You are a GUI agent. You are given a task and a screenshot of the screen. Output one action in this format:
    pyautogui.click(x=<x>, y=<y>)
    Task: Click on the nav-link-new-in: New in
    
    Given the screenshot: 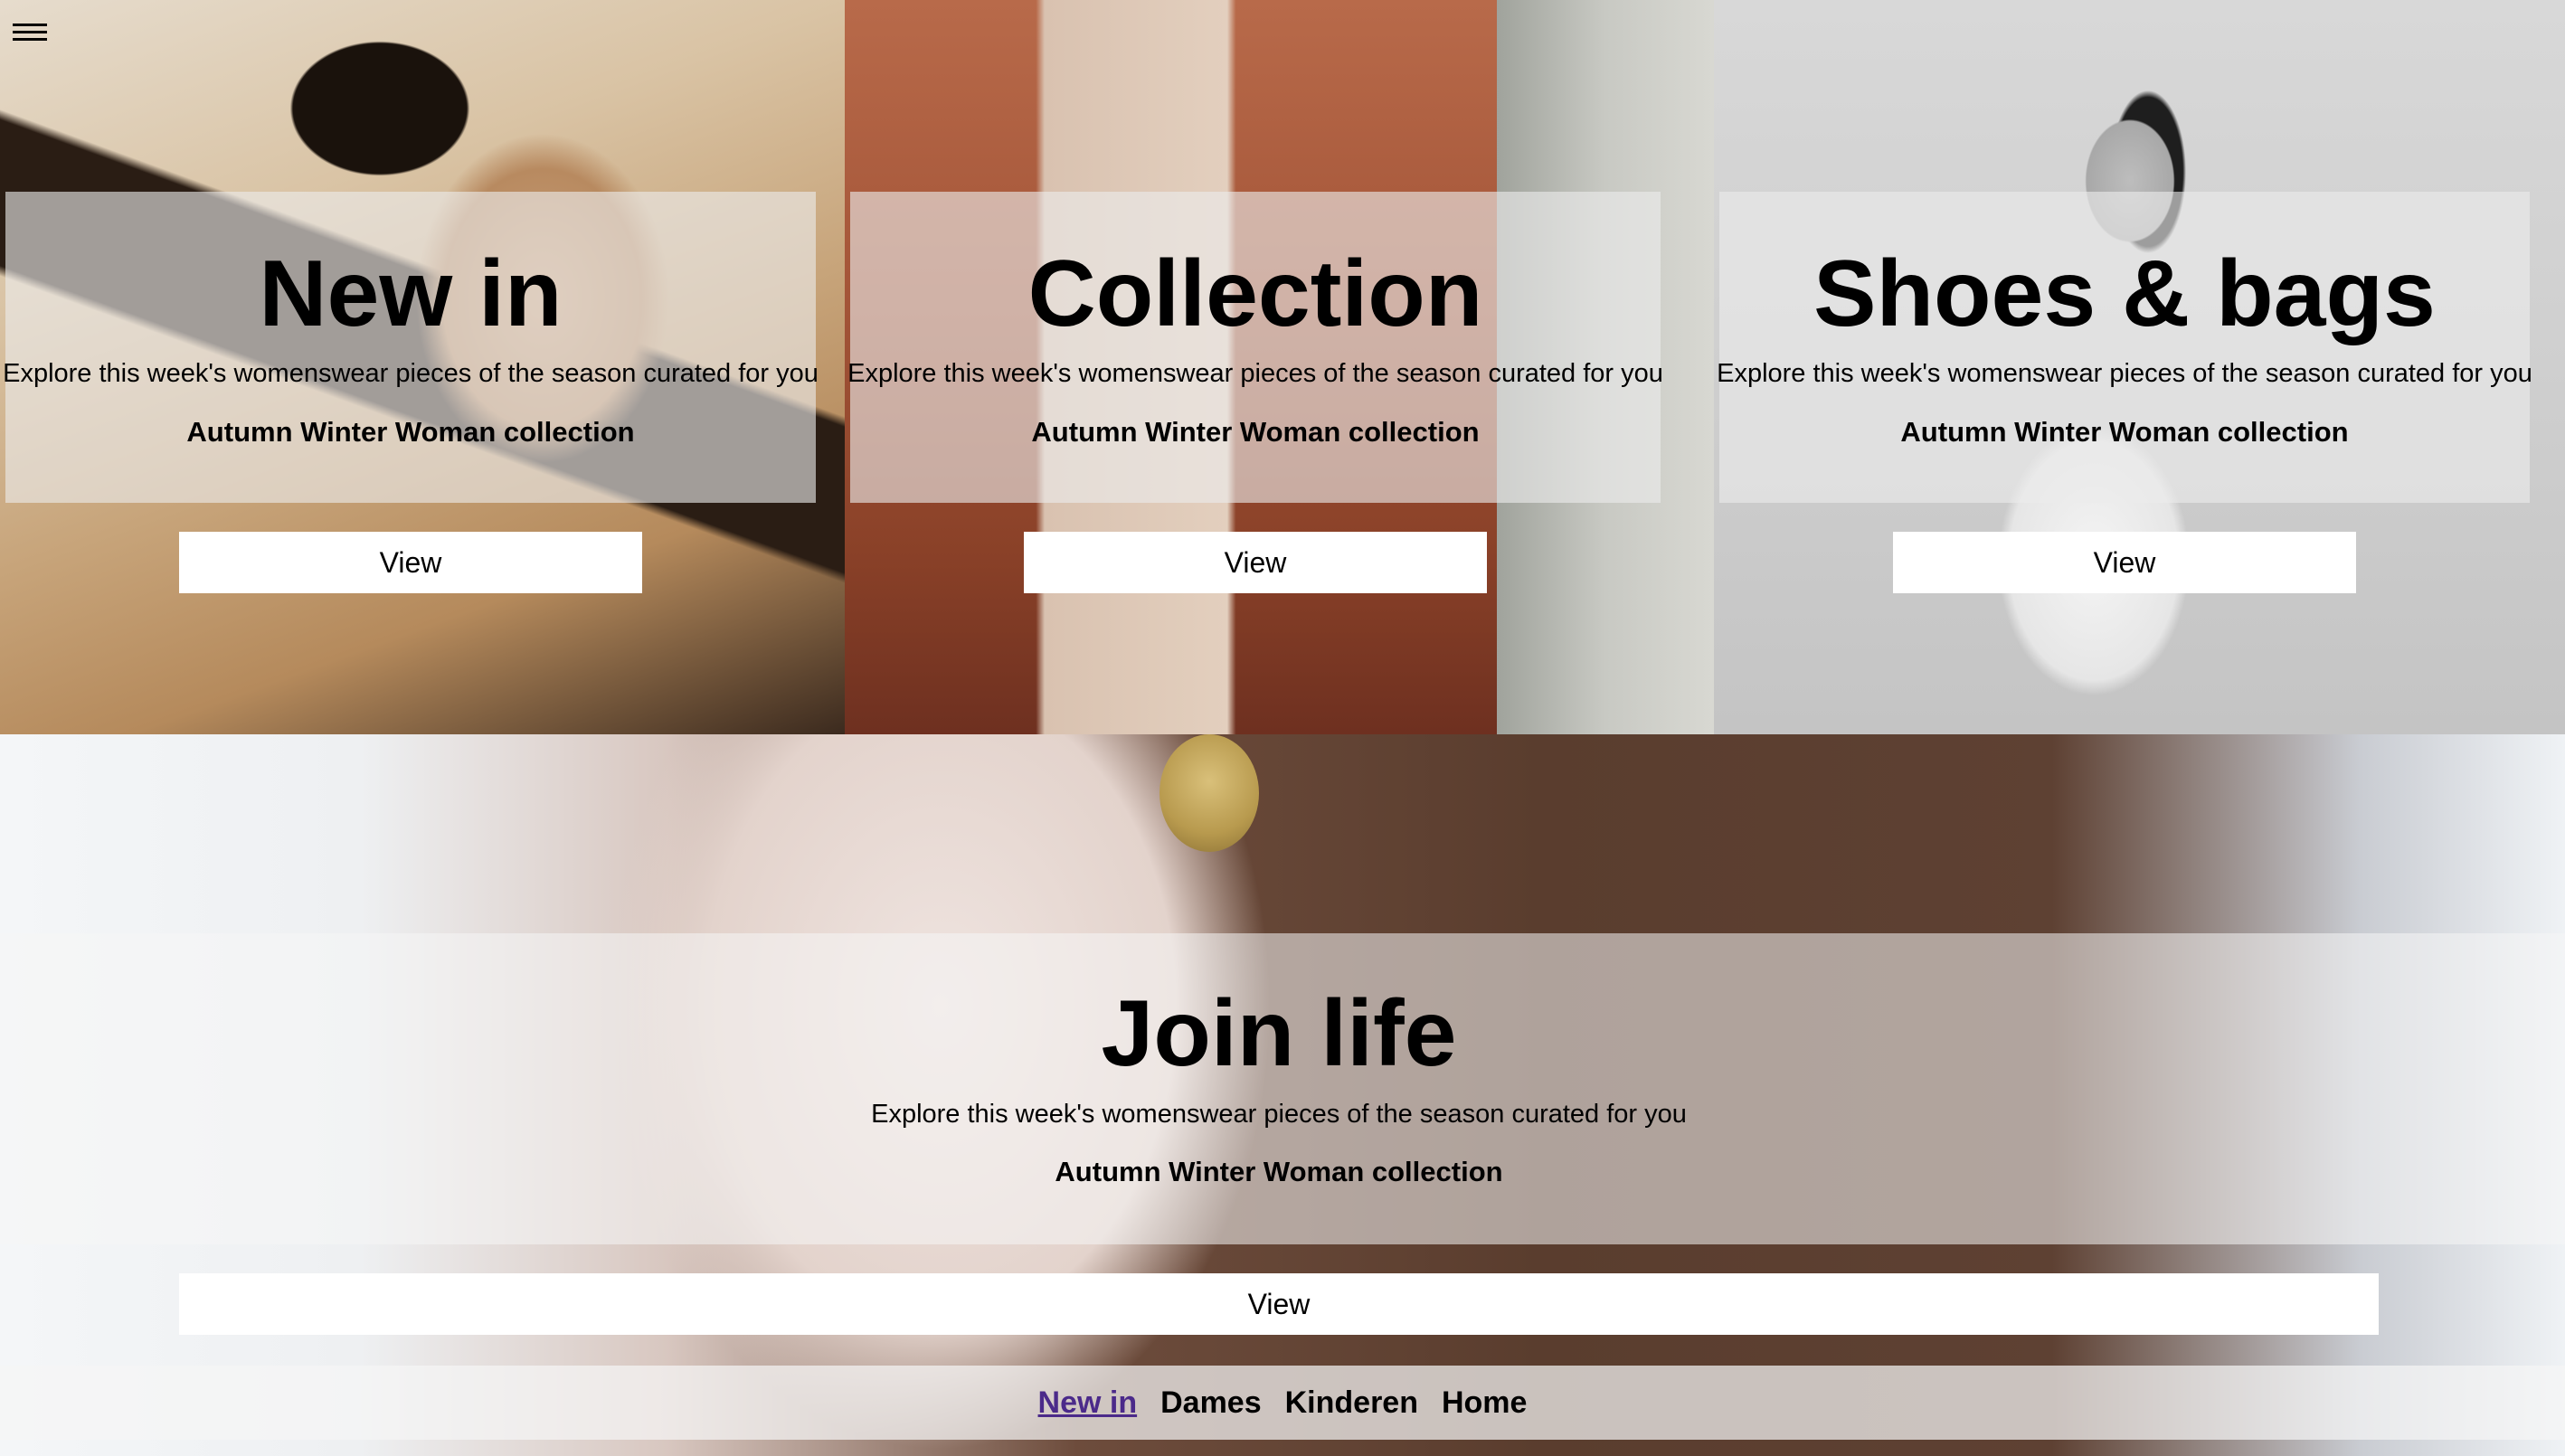 What is the action you would take?
    pyautogui.click(x=1088, y=1403)
    